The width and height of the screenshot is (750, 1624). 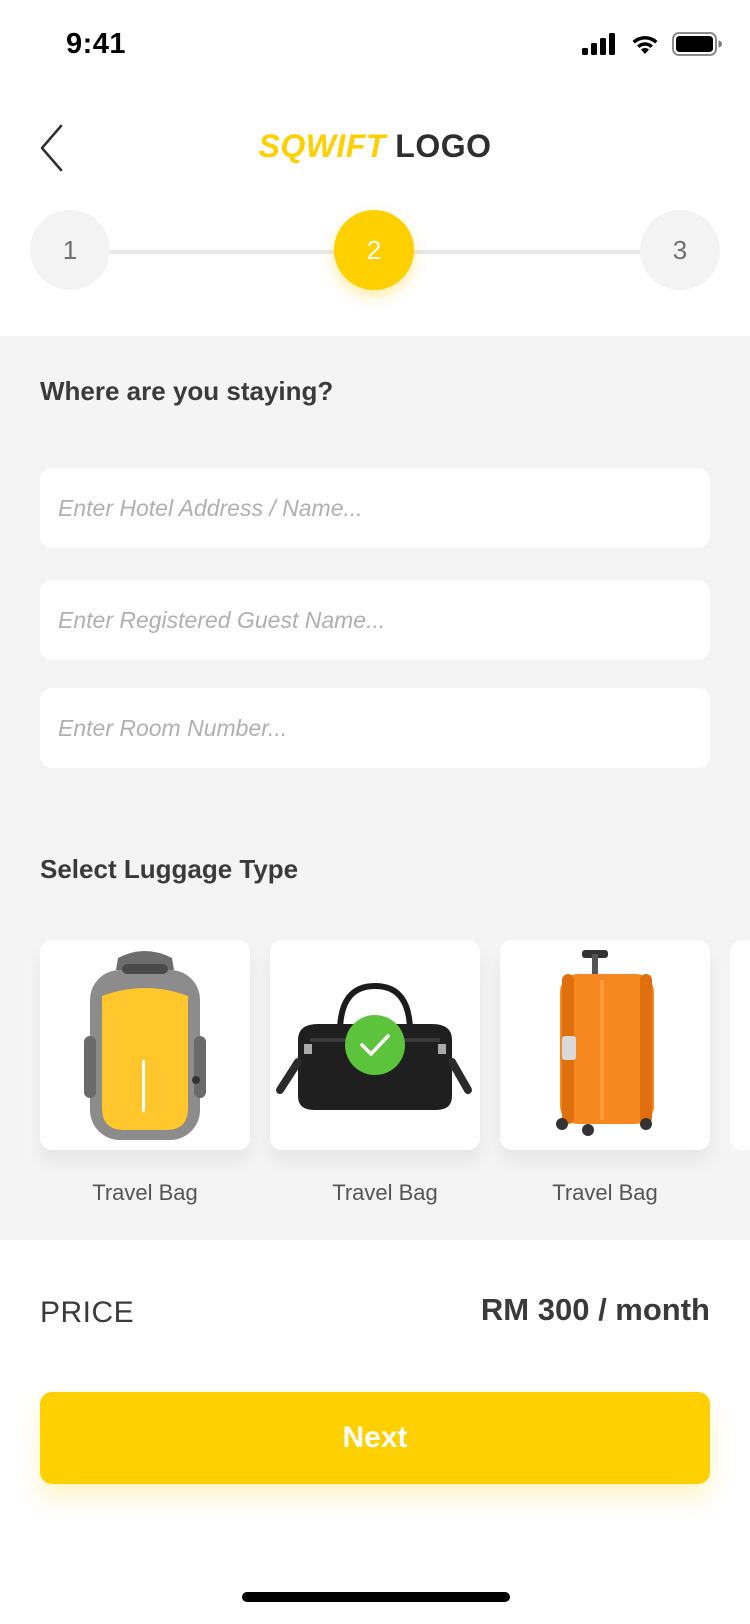 What do you see at coordinates (322, 146) in the screenshot?
I see `logo-part1: SQWIFT` at bounding box center [322, 146].